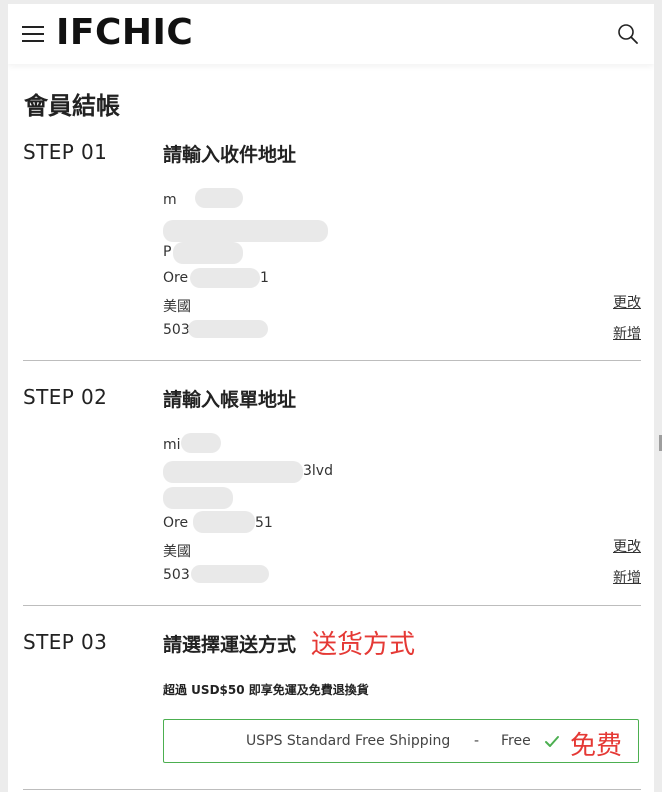 Image resolution: width=662 pixels, height=792 pixels. I want to click on shipping-option-price: Free, so click(516, 741).